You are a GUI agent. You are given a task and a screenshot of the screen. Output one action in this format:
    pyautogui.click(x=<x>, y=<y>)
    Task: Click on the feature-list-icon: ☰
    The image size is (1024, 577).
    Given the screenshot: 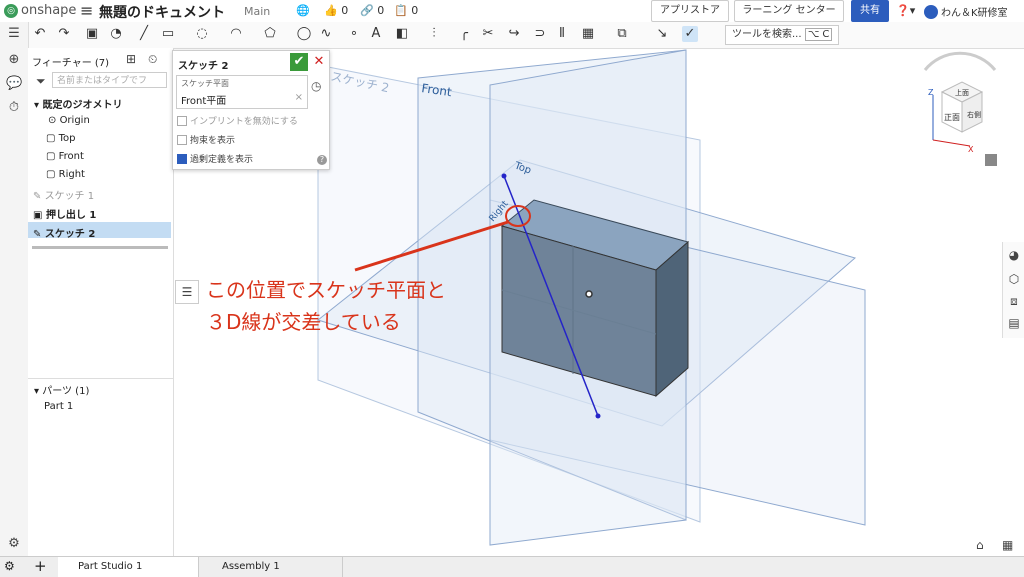 What is the action you would take?
    pyautogui.click(x=14, y=34)
    